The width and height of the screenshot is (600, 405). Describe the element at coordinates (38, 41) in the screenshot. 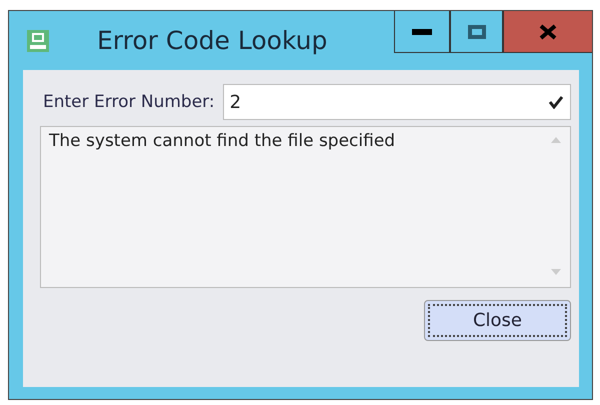

I see `computer-icon` at that location.